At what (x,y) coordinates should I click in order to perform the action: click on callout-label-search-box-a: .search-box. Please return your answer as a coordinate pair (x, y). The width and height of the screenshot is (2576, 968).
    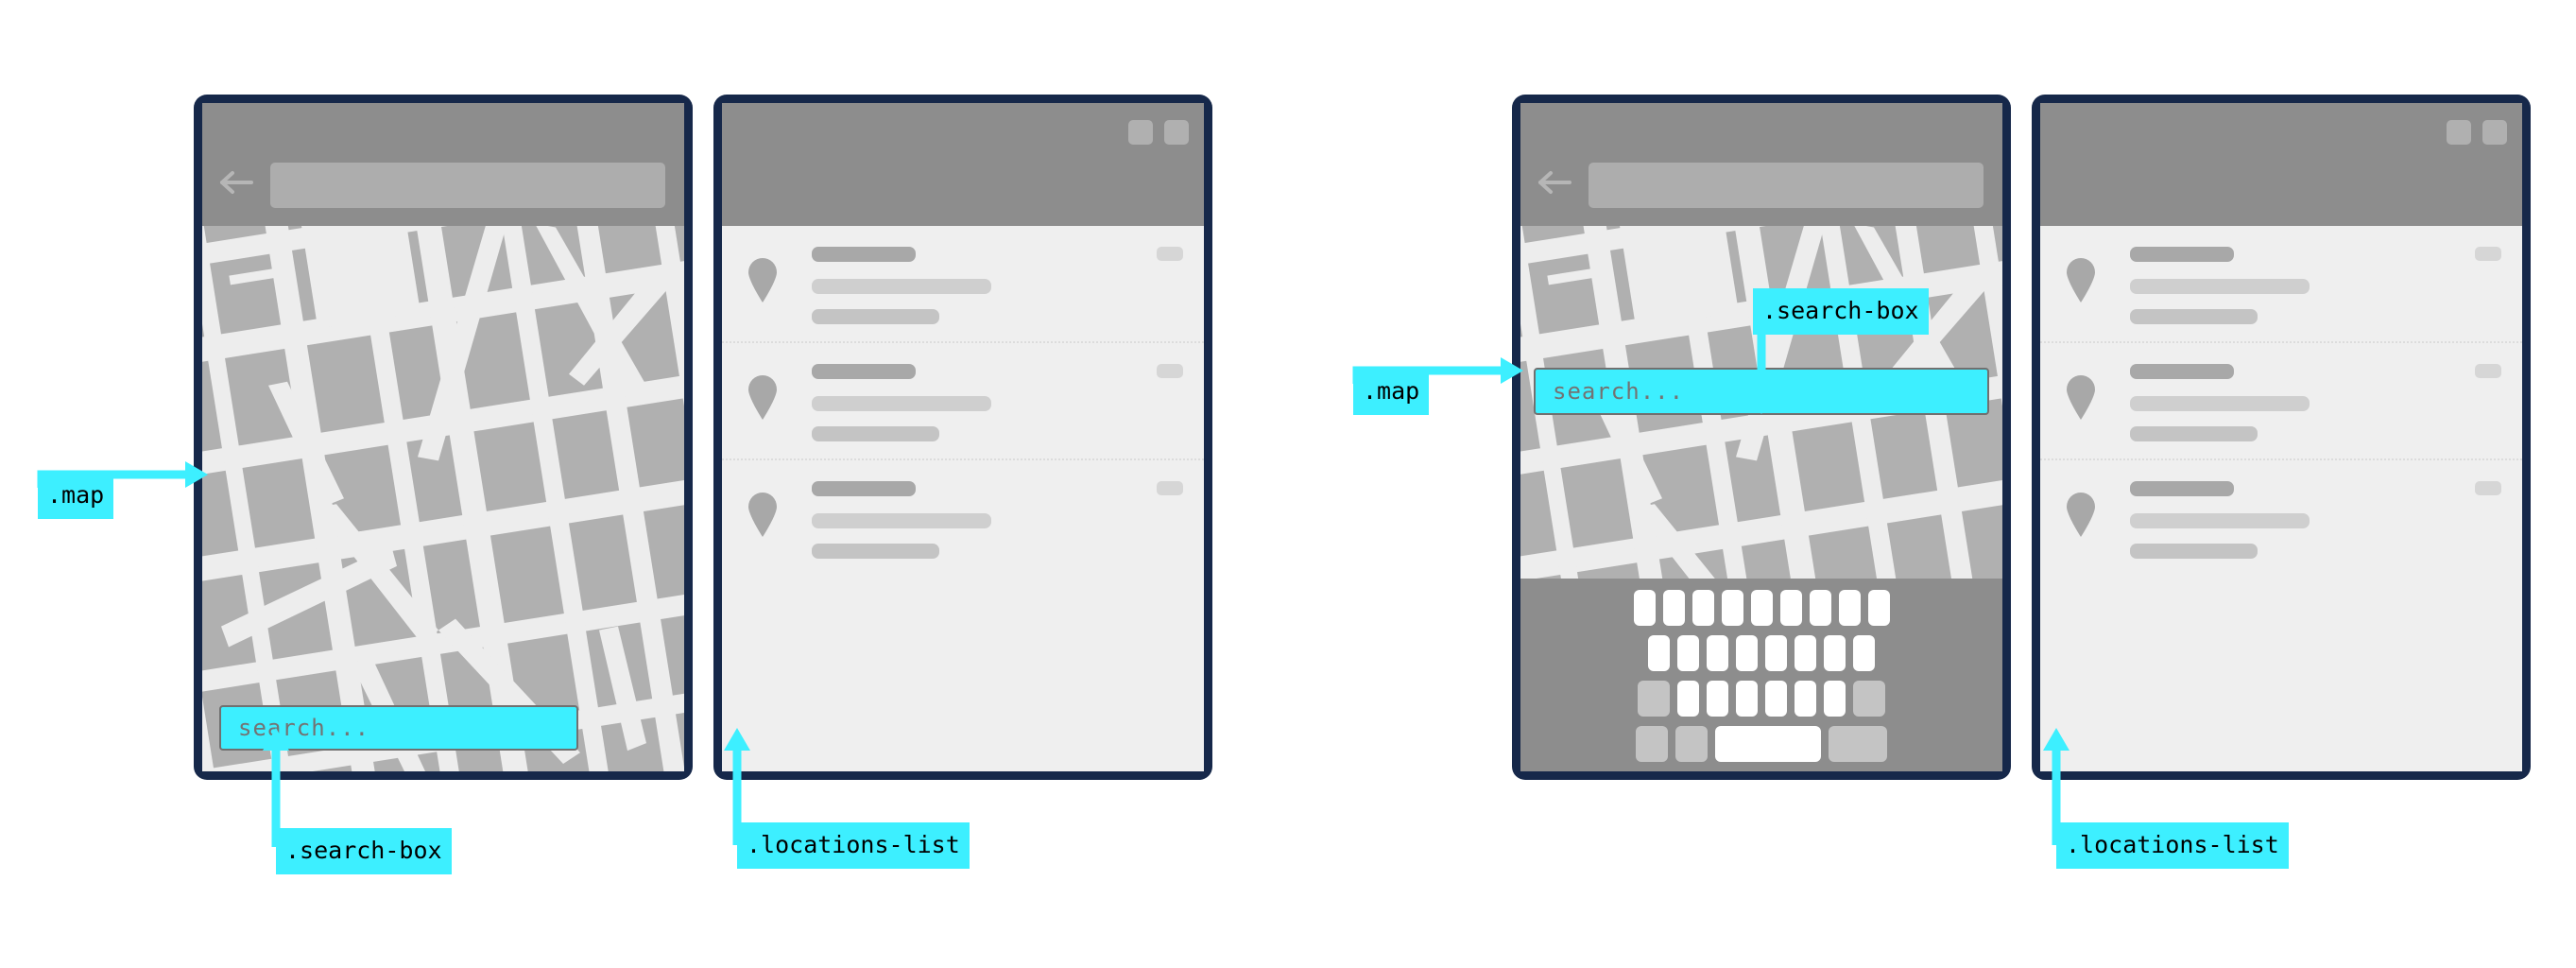
    Looking at the image, I should click on (364, 851).